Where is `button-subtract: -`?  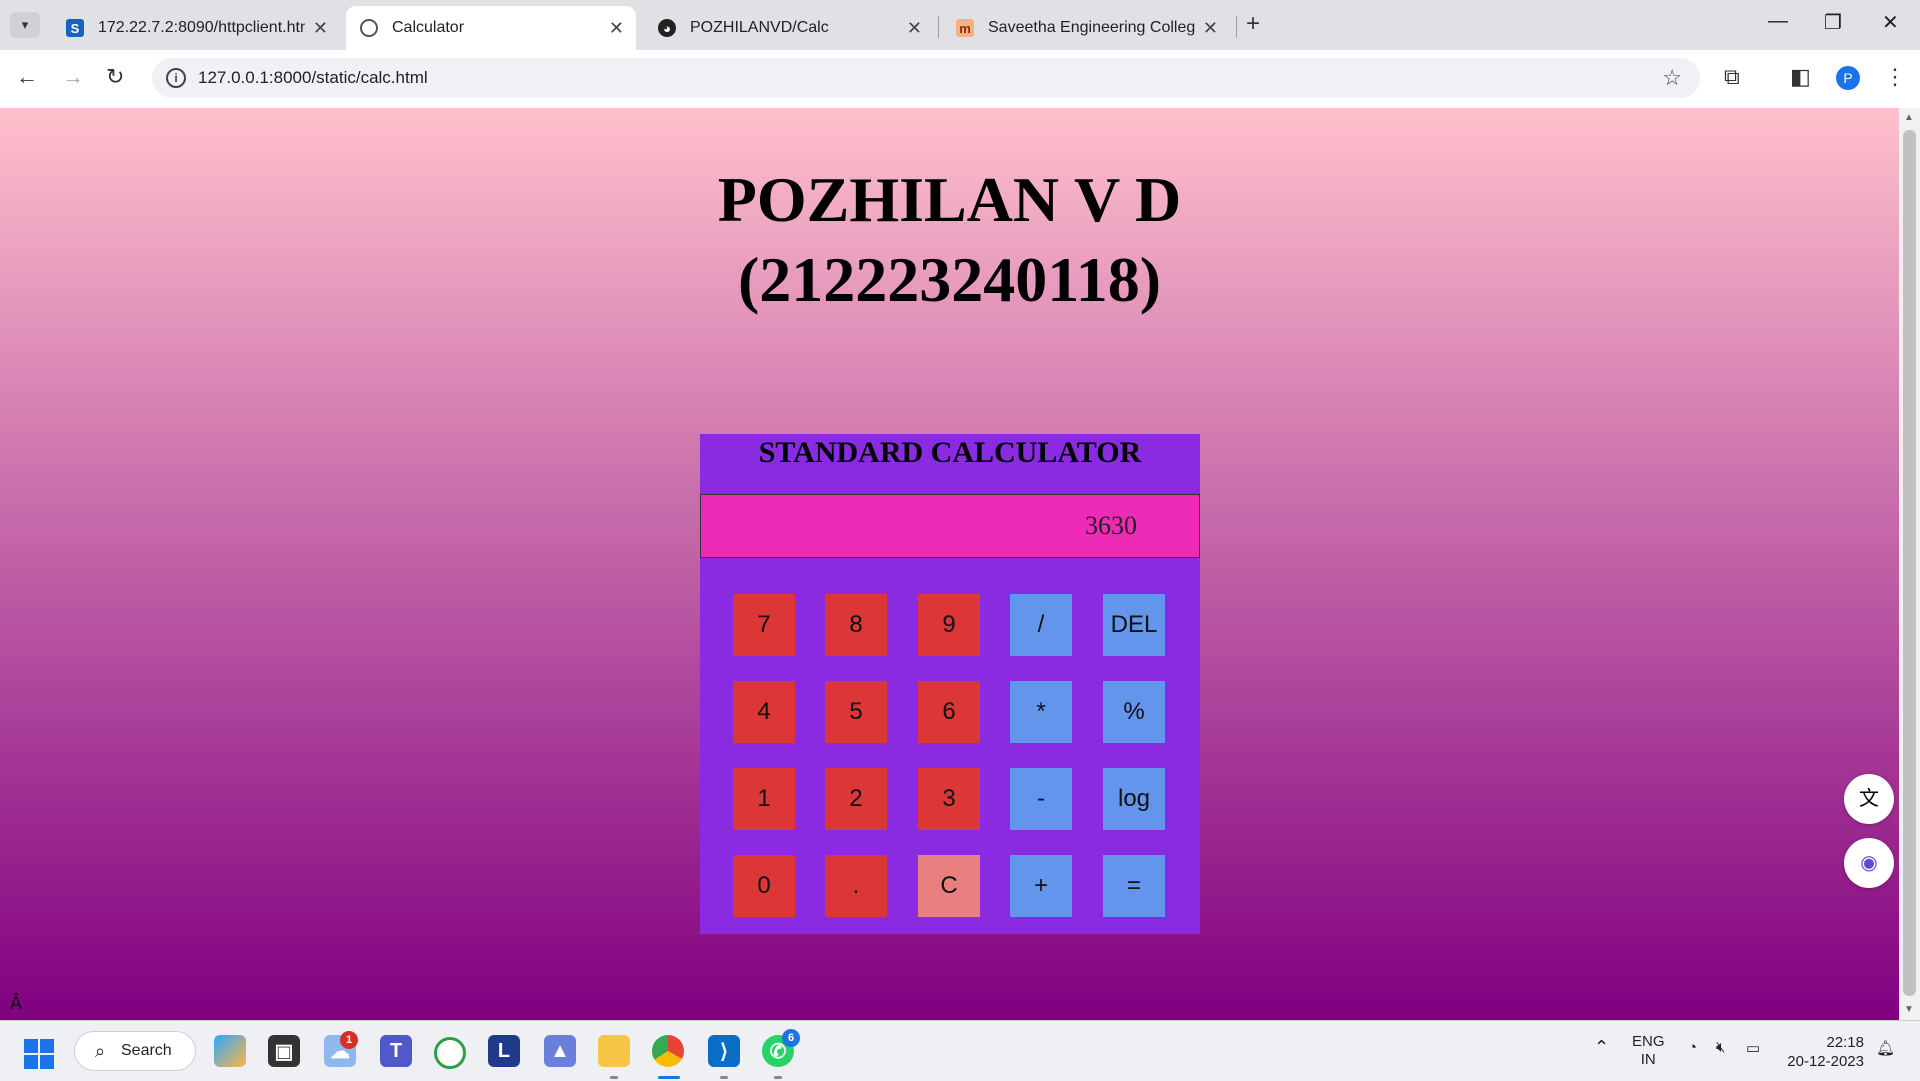
button-subtract: - is located at coordinates (1041, 799).